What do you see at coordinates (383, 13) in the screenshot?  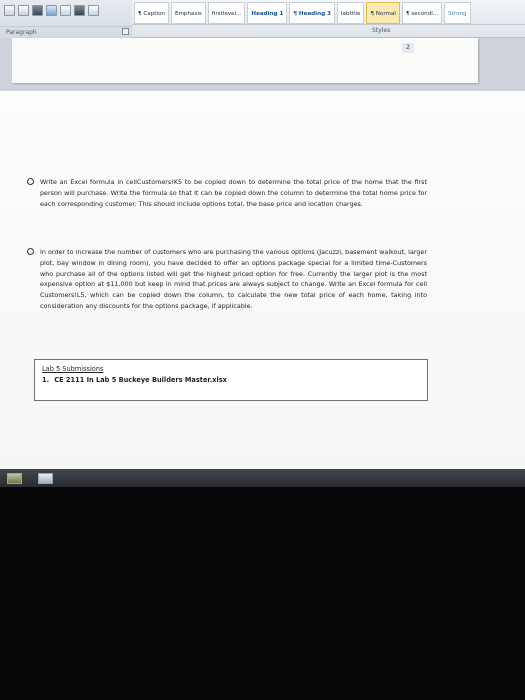 I see `style-tile: ¶ Normal` at bounding box center [383, 13].